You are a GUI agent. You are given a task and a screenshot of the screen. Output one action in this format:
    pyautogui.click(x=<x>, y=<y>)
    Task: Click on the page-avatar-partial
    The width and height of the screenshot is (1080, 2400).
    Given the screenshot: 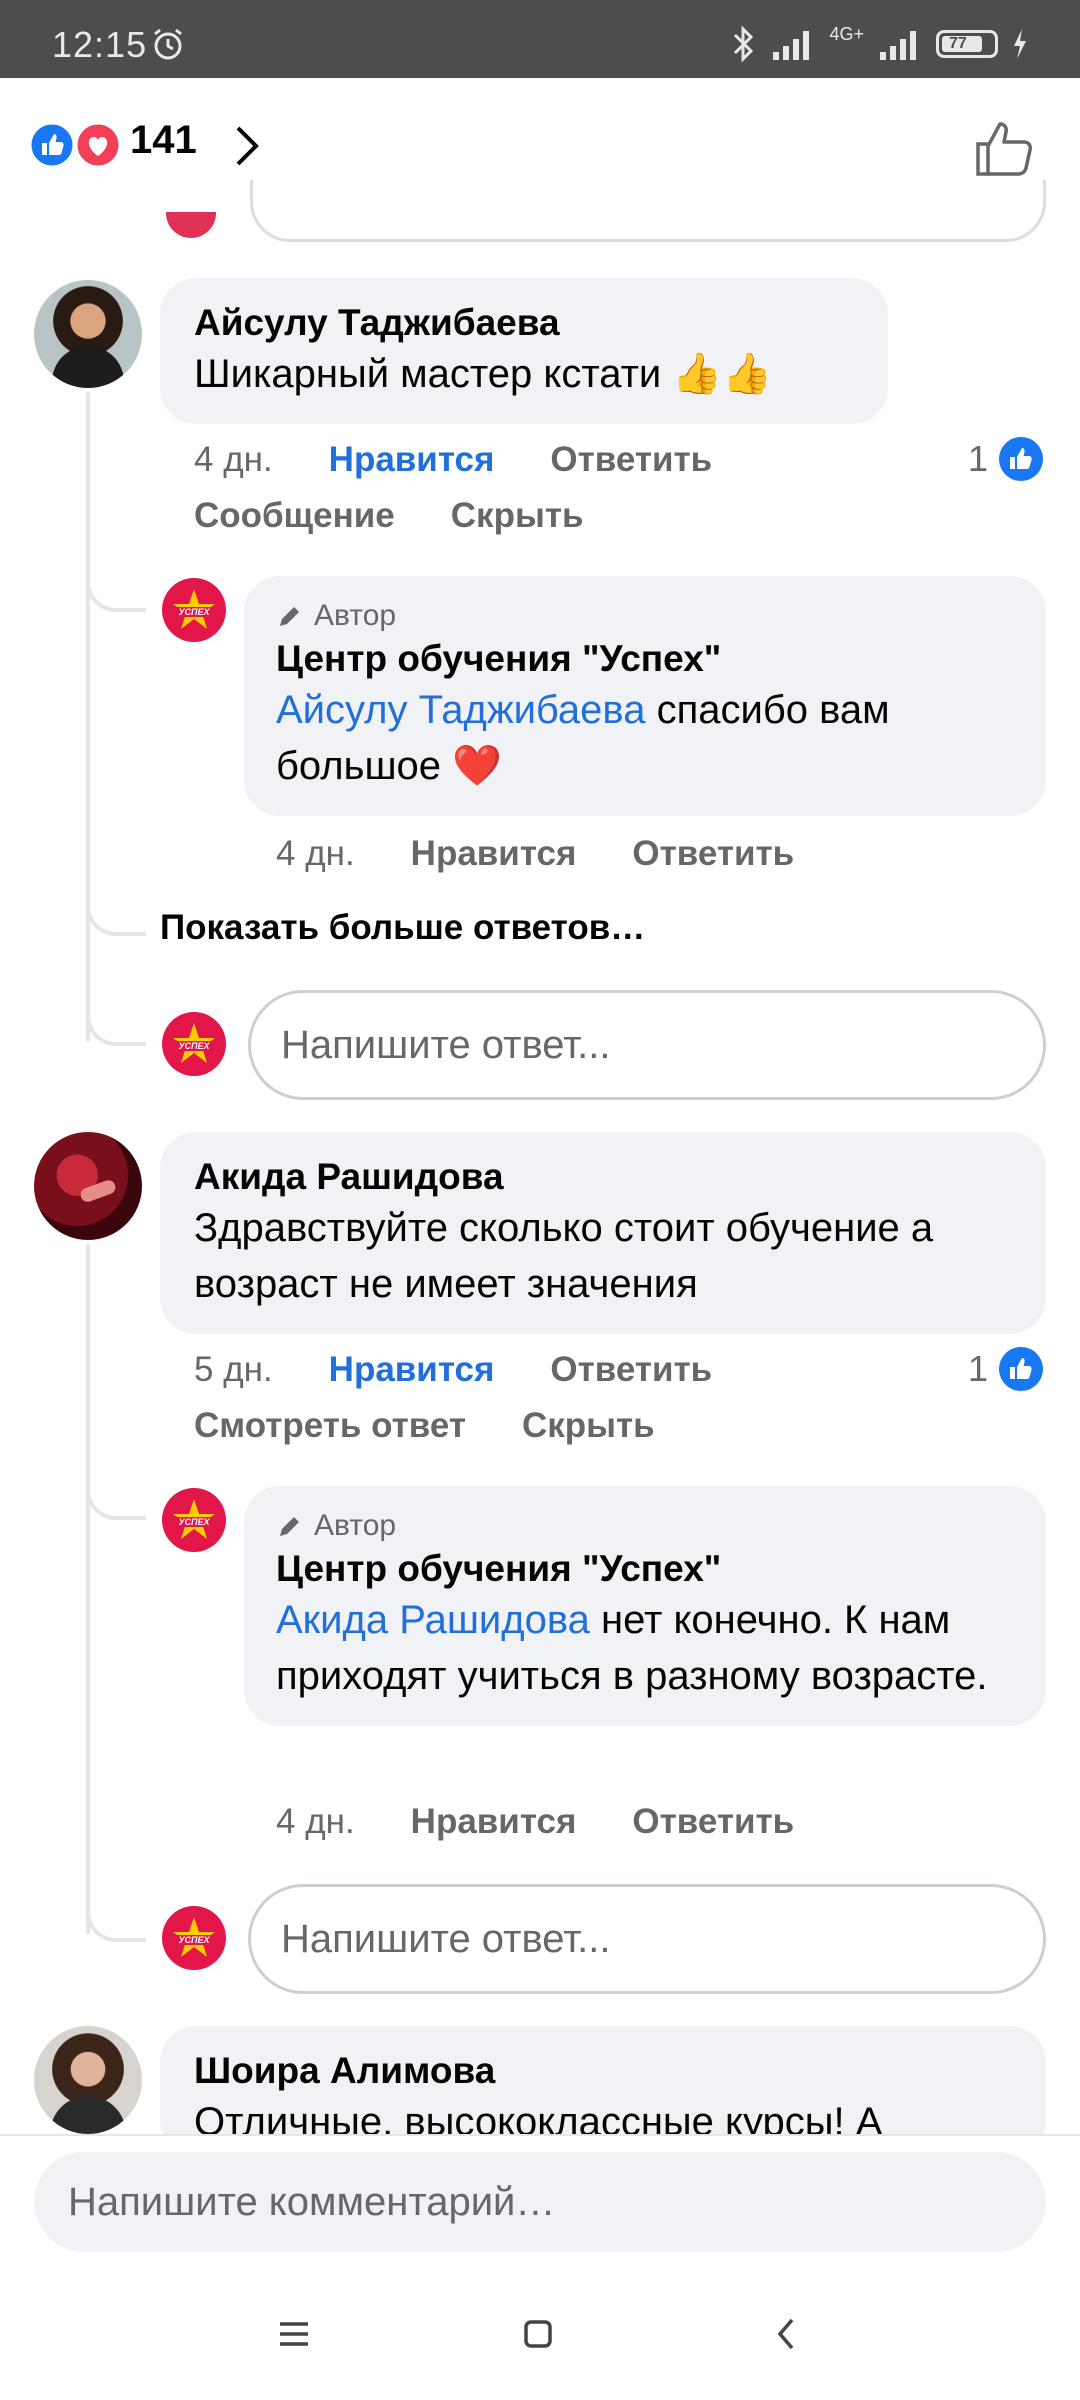 What is the action you would take?
    pyautogui.click(x=191, y=225)
    